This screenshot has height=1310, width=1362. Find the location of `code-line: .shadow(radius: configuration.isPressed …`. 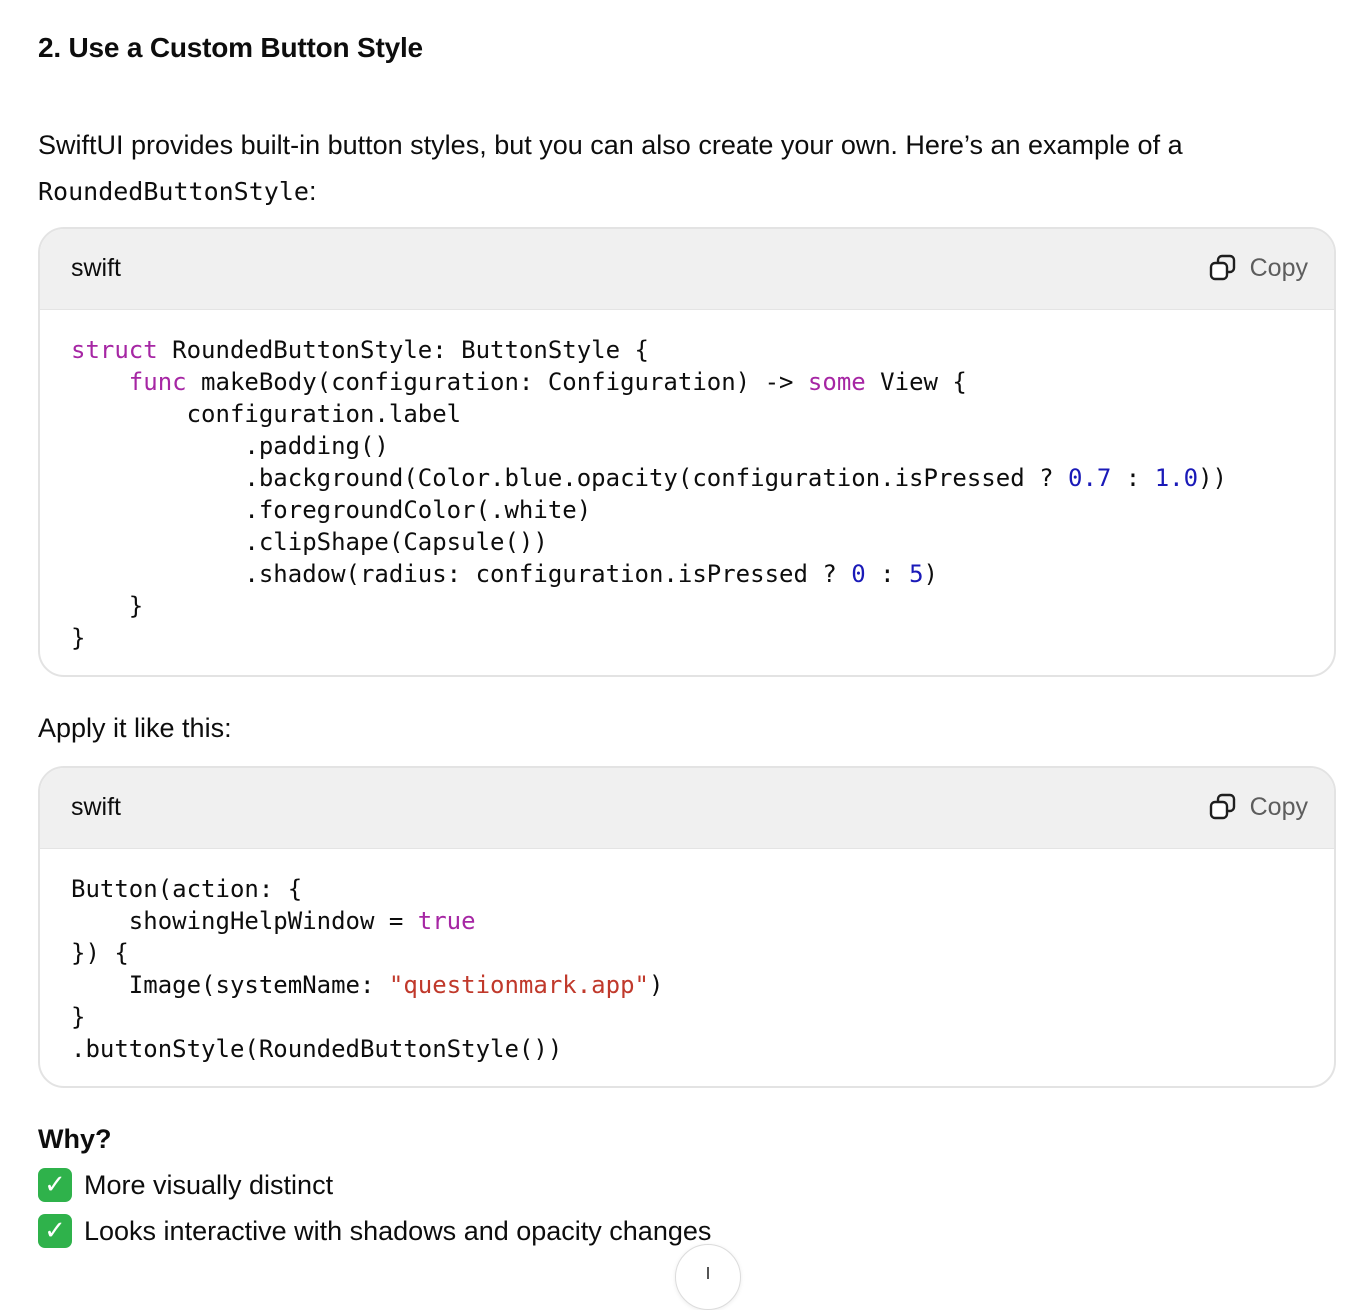

code-line: .shadow(radius: configuration.isPressed … is located at coordinates (687, 574).